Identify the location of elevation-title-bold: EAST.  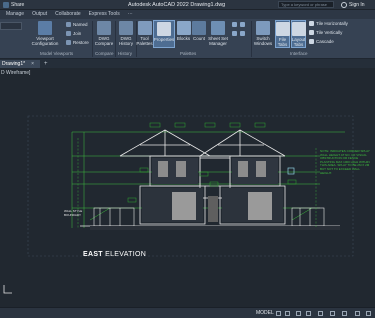
(93, 254).